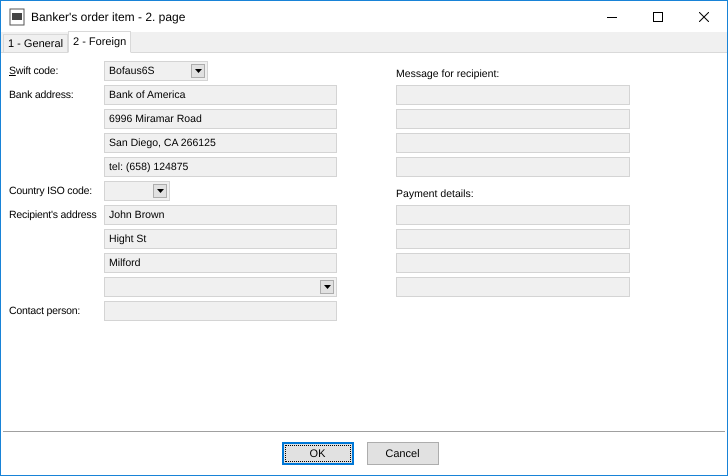 The height and width of the screenshot is (476, 728). I want to click on tab: 1 - General, so click(35, 43).